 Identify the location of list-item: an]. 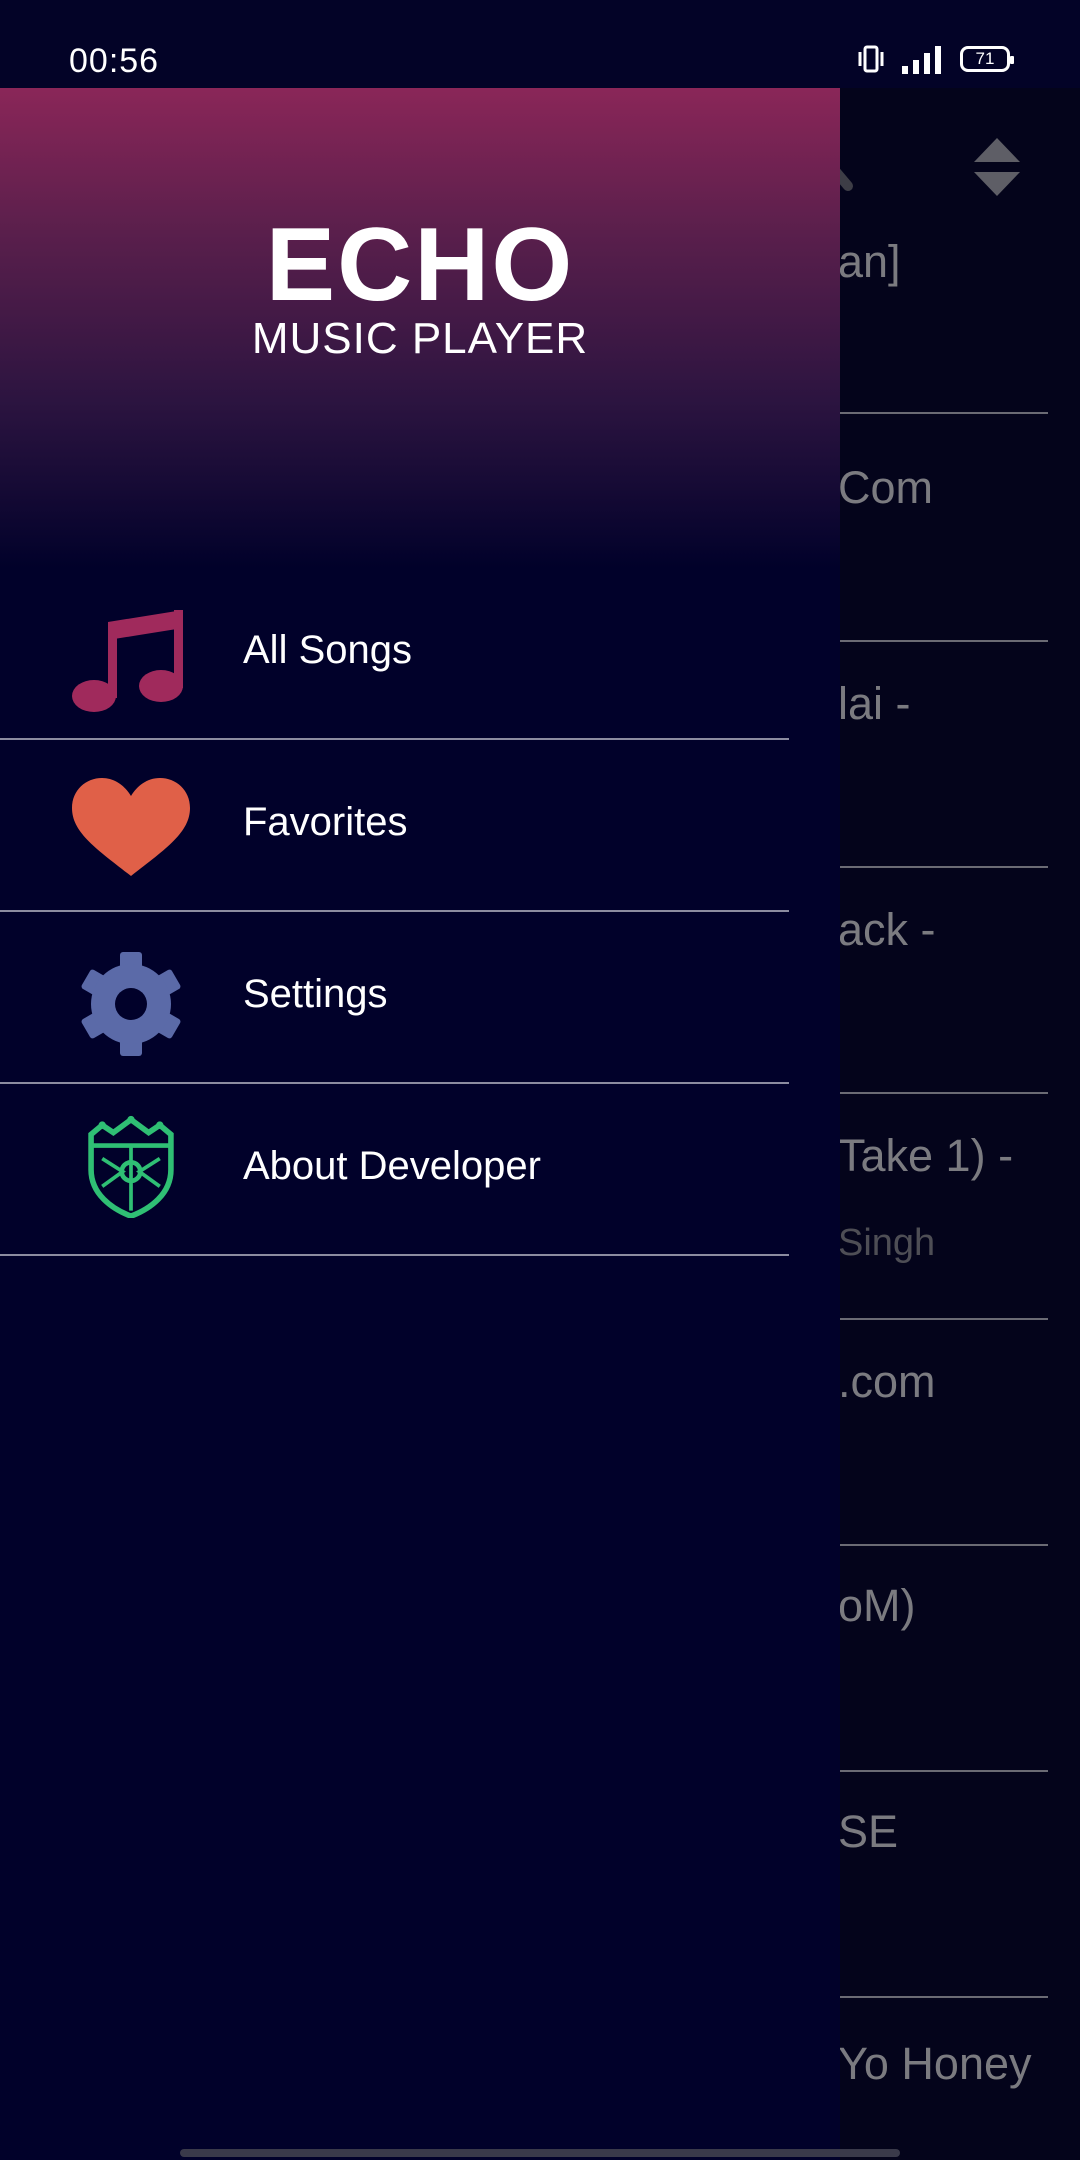
(943, 301).